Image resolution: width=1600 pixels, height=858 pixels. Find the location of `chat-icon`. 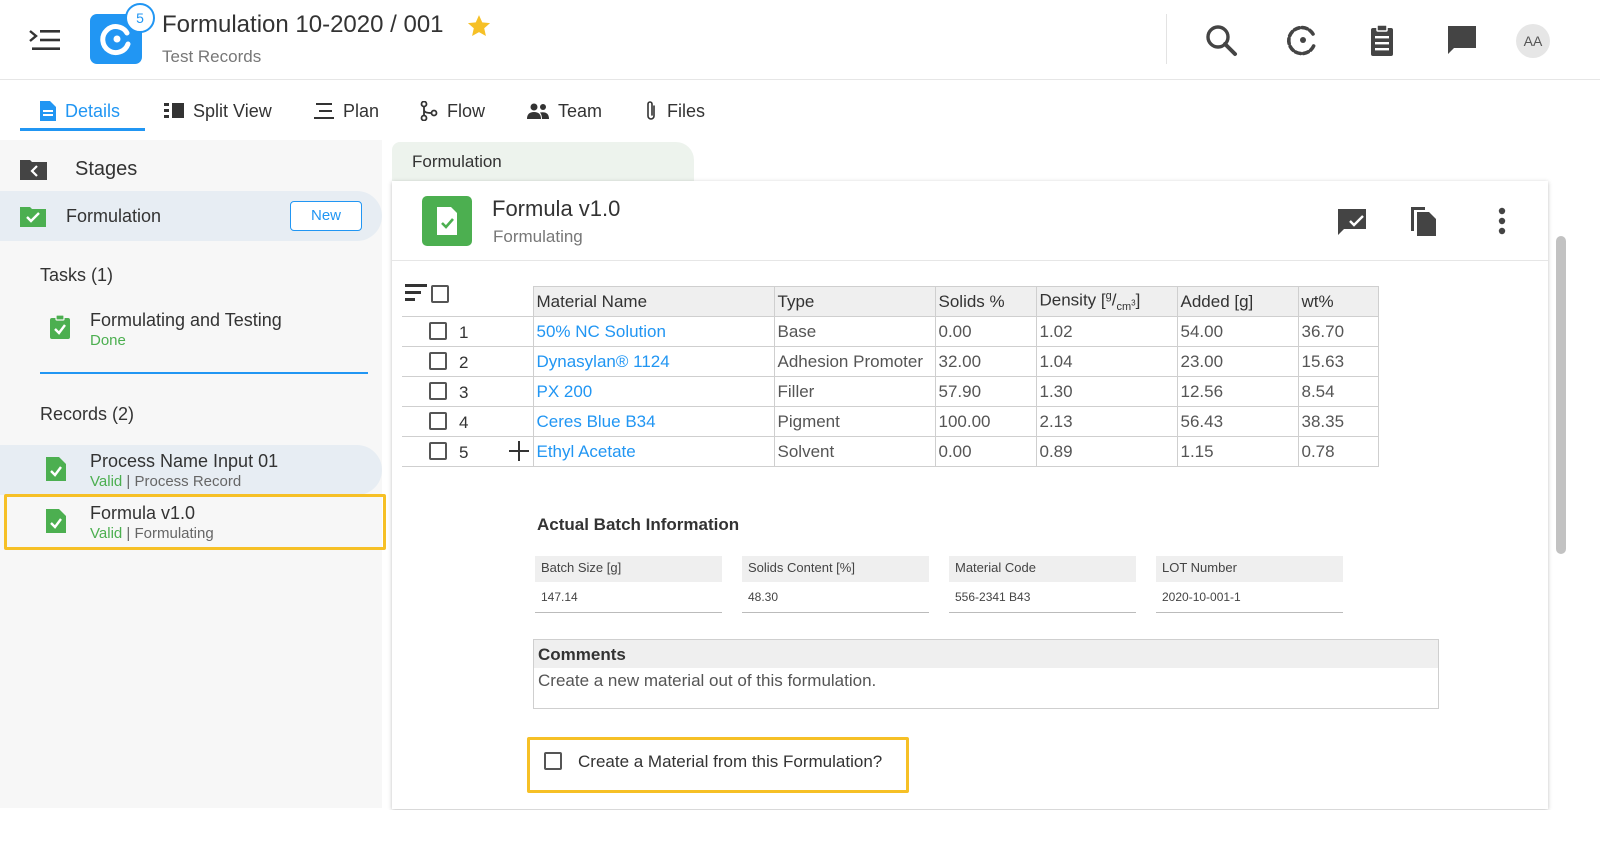

chat-icon is located at coordinates (1462, 40).